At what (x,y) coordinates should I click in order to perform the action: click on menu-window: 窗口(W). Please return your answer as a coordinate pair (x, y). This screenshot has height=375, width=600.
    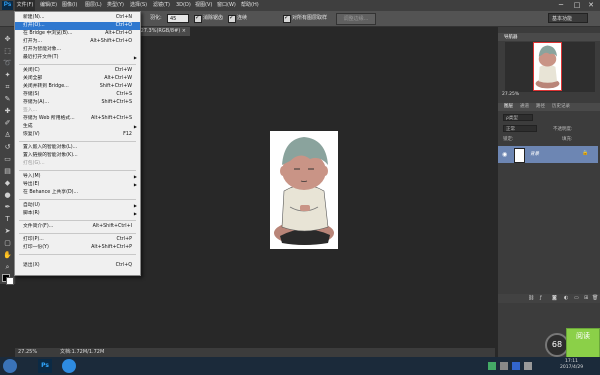
    Looking at the image, I should click on (226, 5).